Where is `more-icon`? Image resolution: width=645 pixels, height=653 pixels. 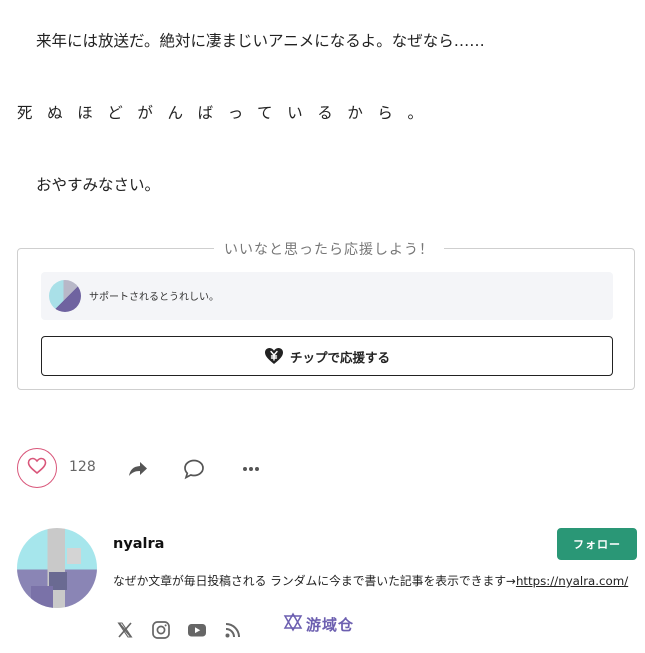 more-icon is located at coordinates (251, 469).